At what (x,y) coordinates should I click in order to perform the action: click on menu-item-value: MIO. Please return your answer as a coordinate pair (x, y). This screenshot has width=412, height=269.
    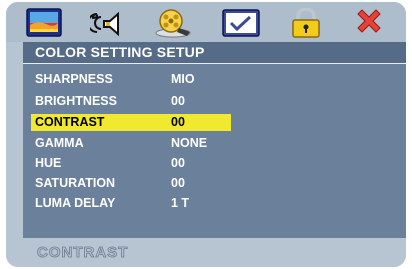
    Looking at the image, I should click on (183, 79).